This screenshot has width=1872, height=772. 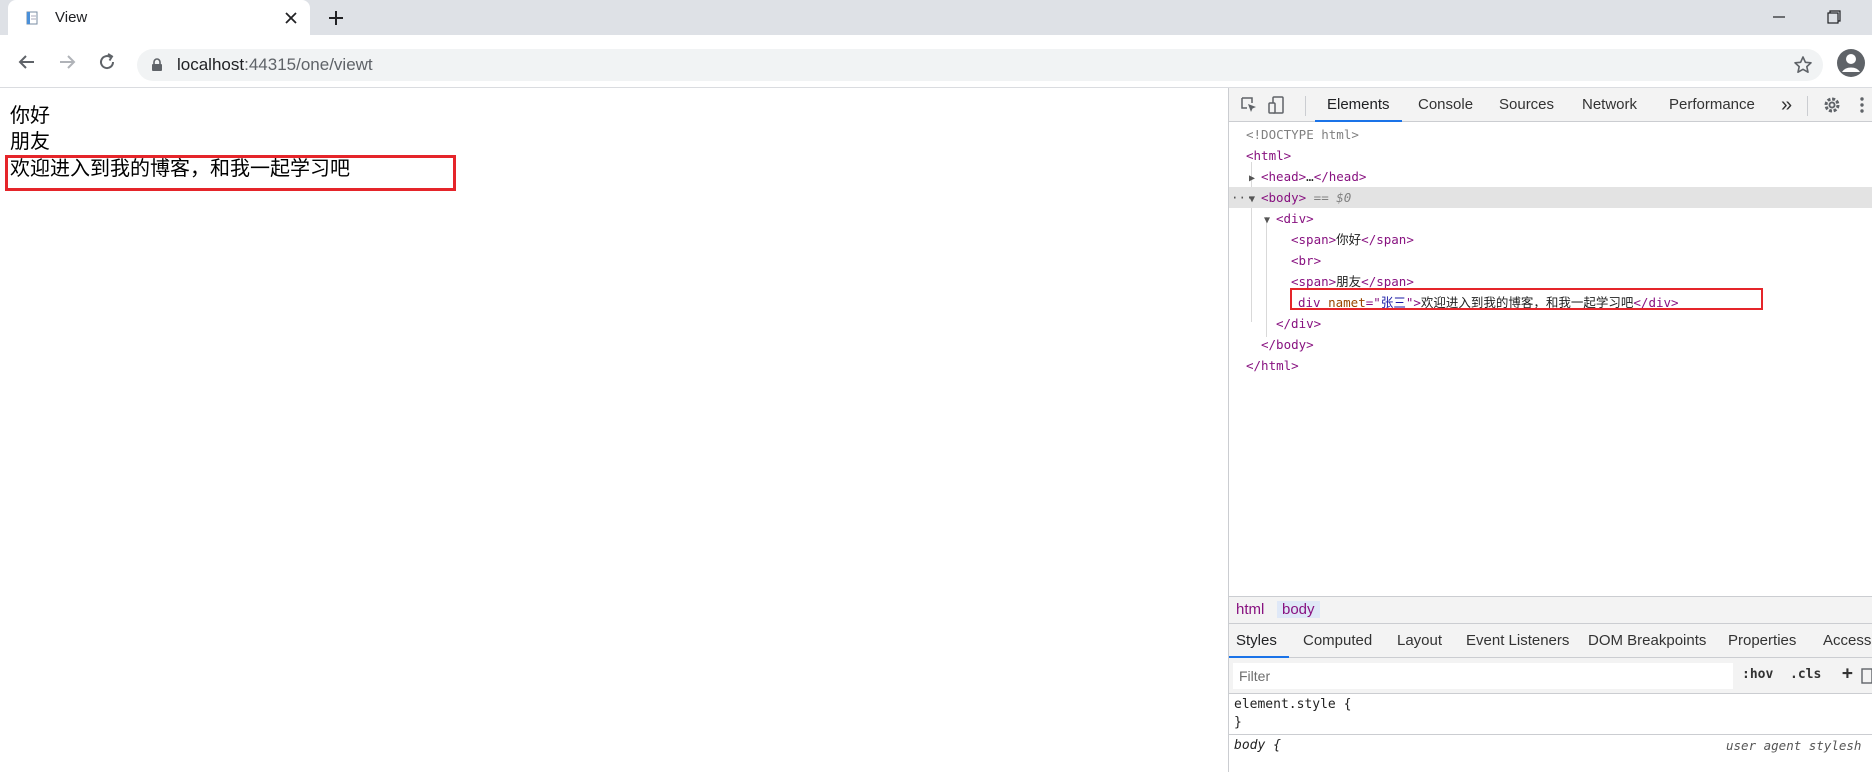 What do you see at coordinates (1284, 176) in the screenshot?
I see `tag-text: <head>` at bounding box center [1284, 176].